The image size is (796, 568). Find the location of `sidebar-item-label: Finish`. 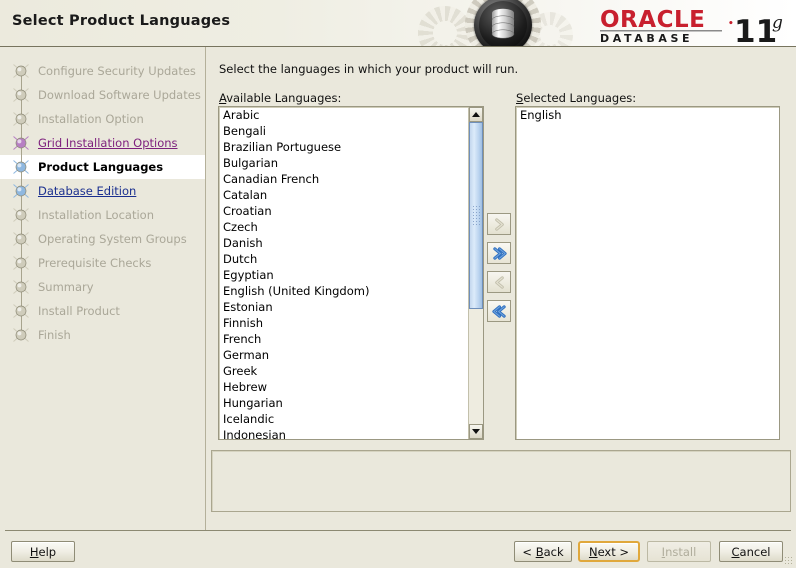

sidebar-item-label: Finish is located at coordinates (54, 335).